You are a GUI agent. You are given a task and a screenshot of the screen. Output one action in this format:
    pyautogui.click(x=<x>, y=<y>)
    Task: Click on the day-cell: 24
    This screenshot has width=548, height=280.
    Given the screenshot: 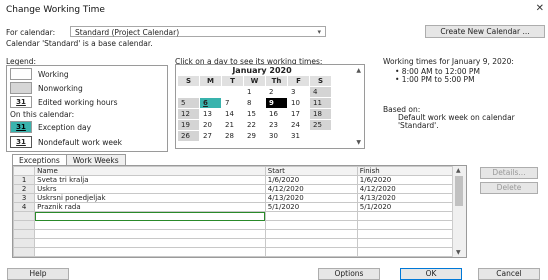 What is the action you would take?
    pyautogui.click(x=298, y=125)
    